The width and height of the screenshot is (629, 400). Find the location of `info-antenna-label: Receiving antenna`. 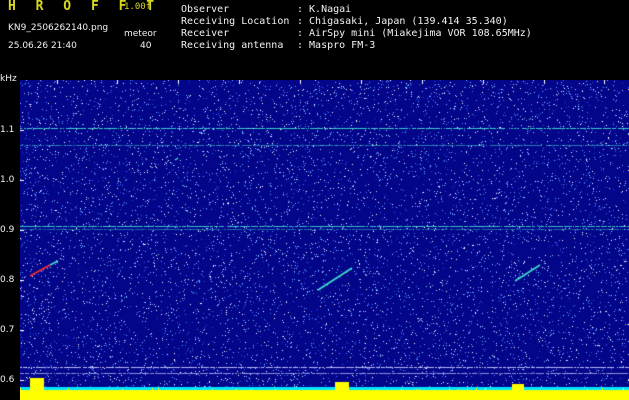

info-antenna-label: Receiving antenna is located at coordinates (232, 45).